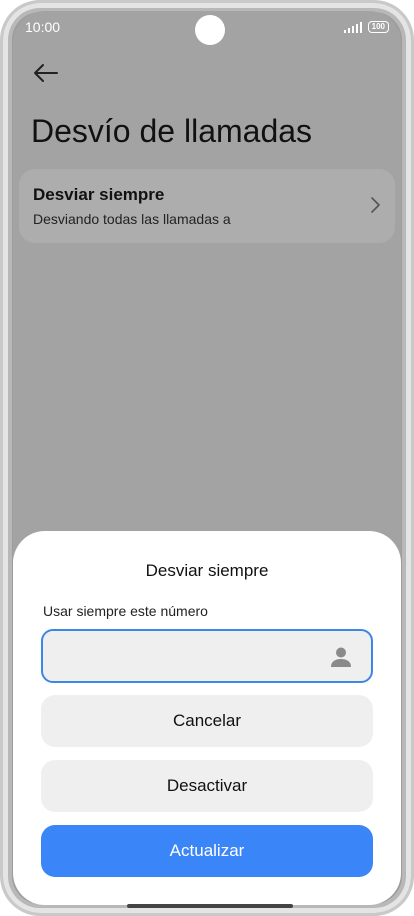 This screenshot has width=414, height=916. I want to click on person-icon, so click(341, 657).